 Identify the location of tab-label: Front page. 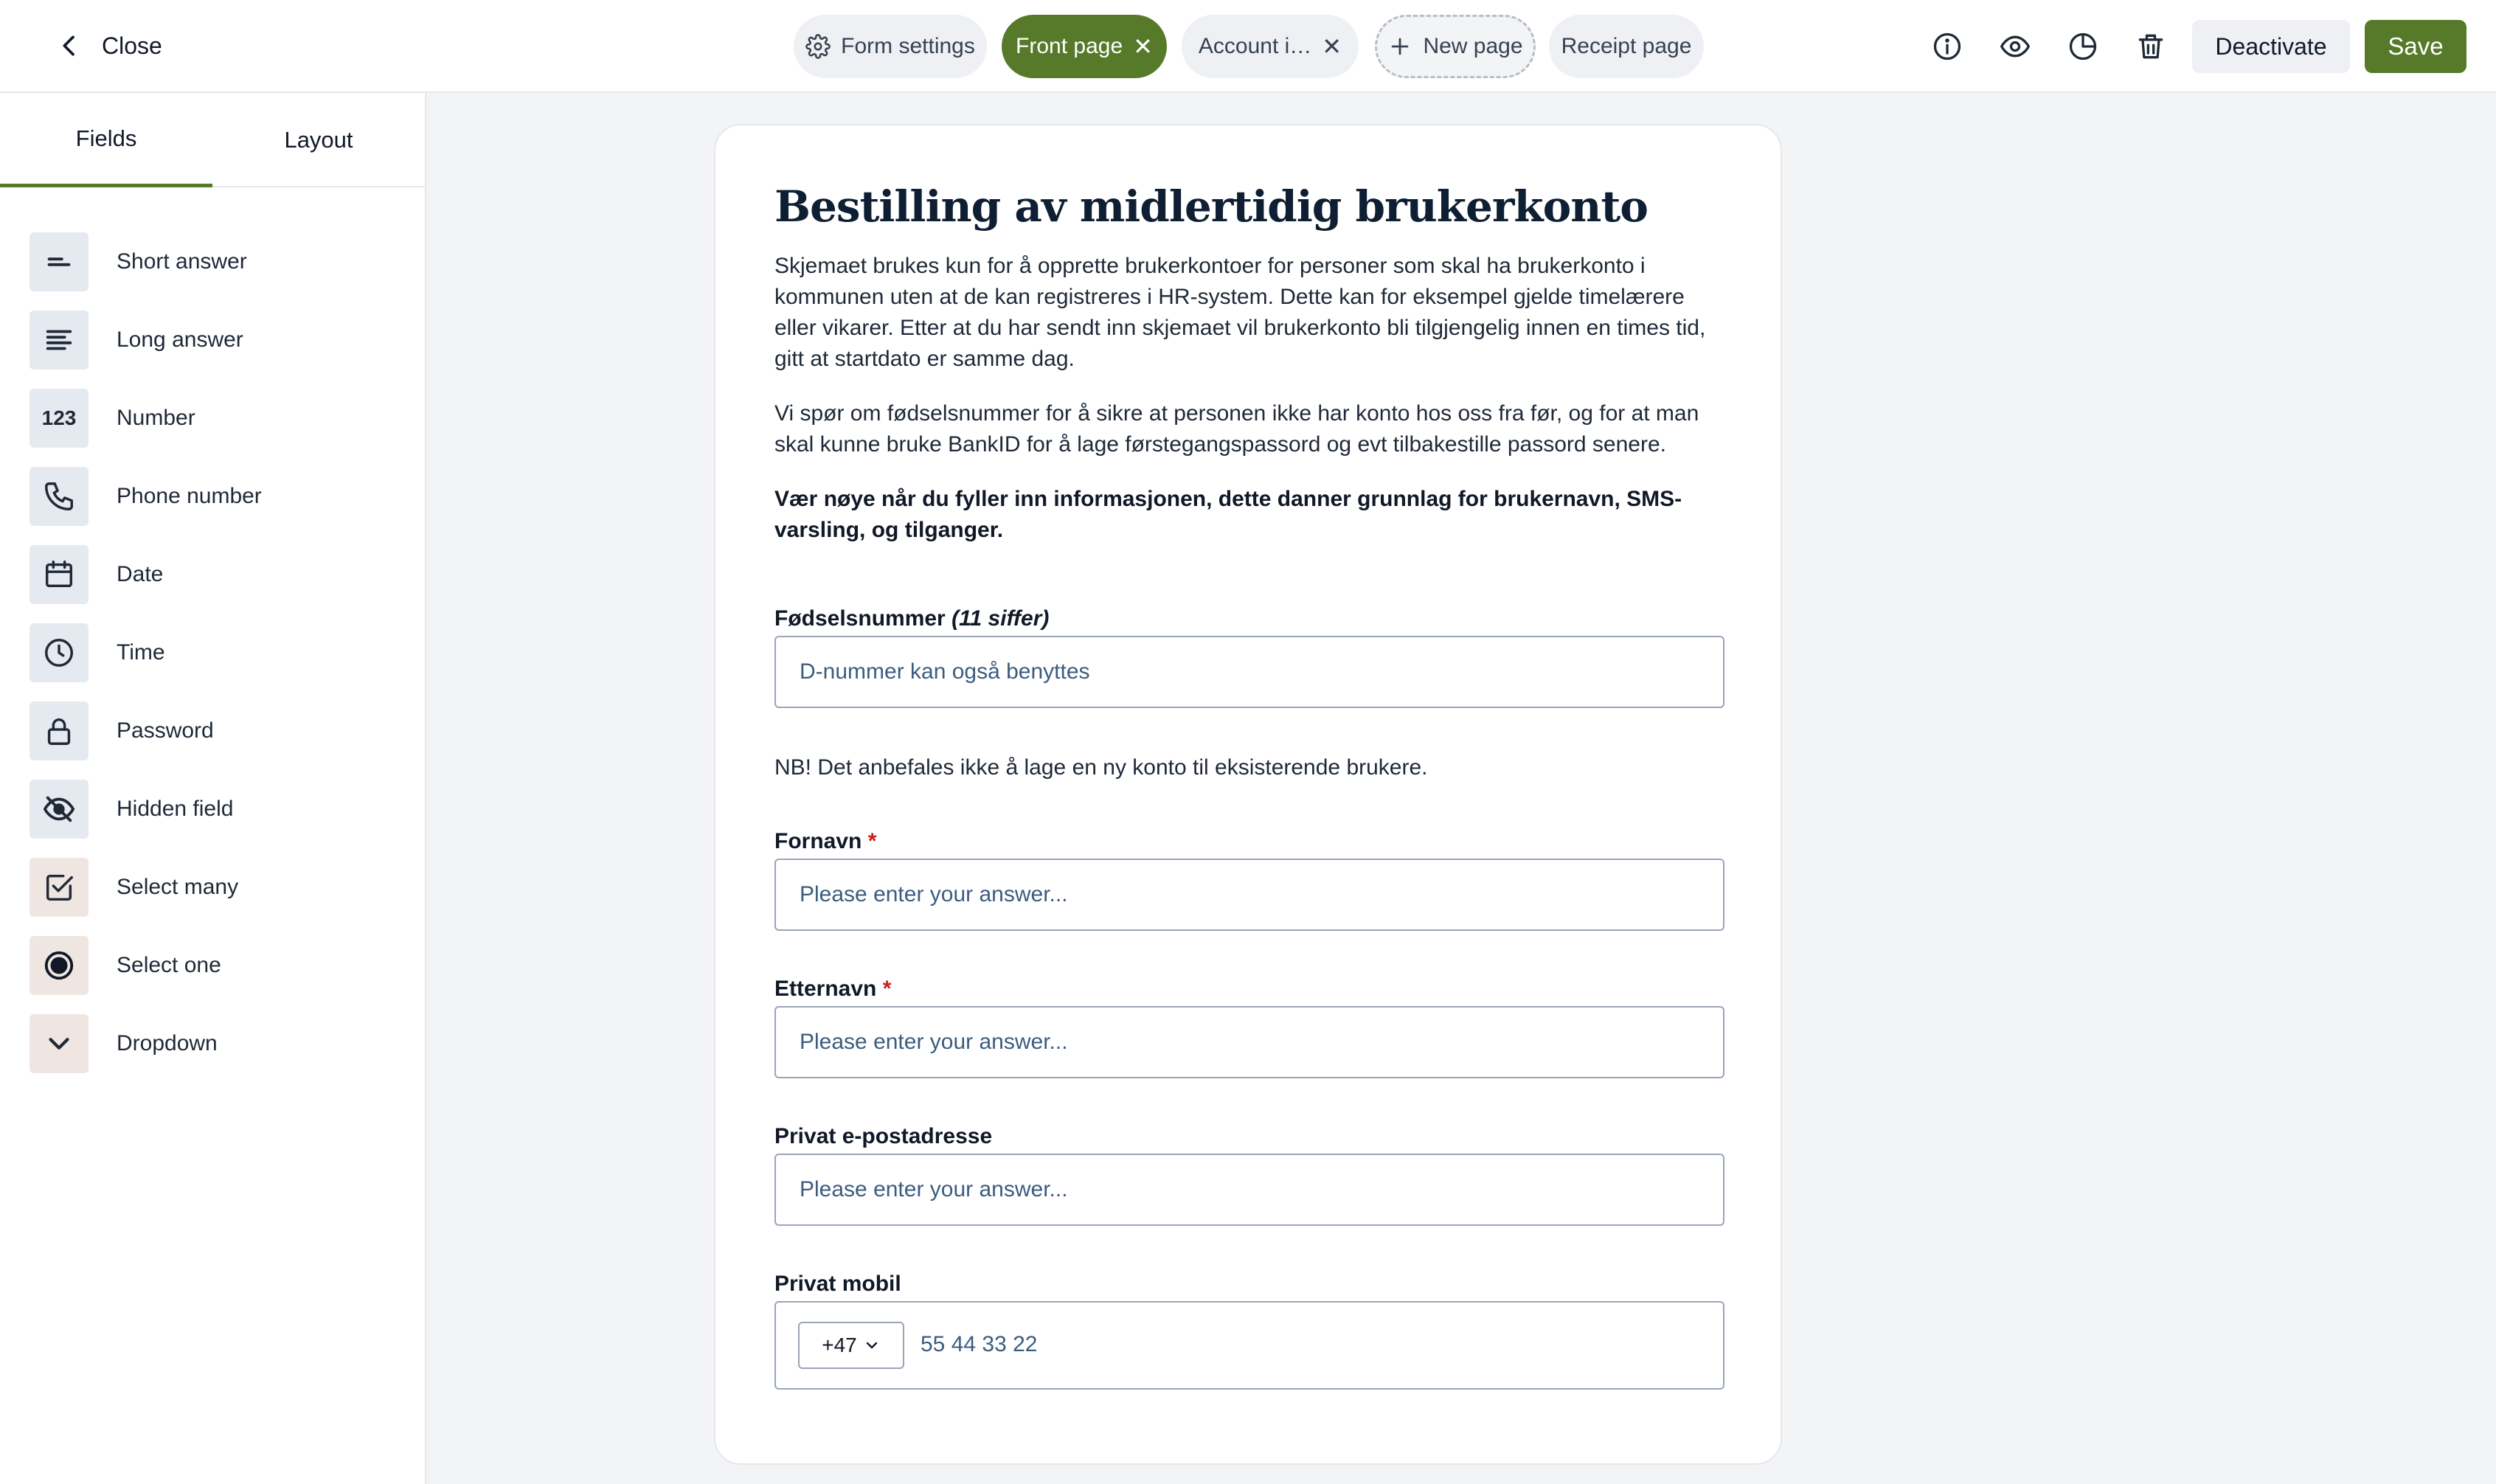
(1069, 46).